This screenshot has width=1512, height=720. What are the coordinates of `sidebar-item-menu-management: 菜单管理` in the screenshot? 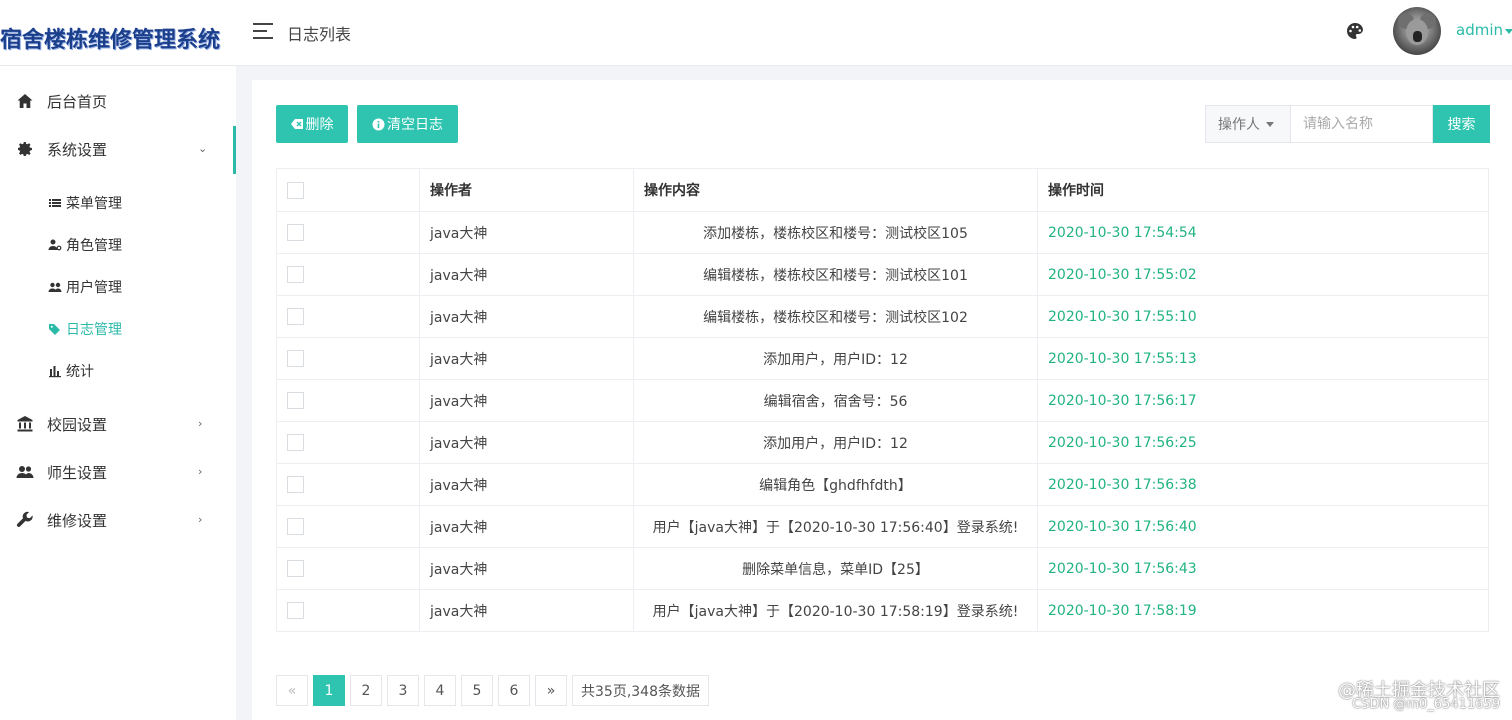 It's located at (118, 203).